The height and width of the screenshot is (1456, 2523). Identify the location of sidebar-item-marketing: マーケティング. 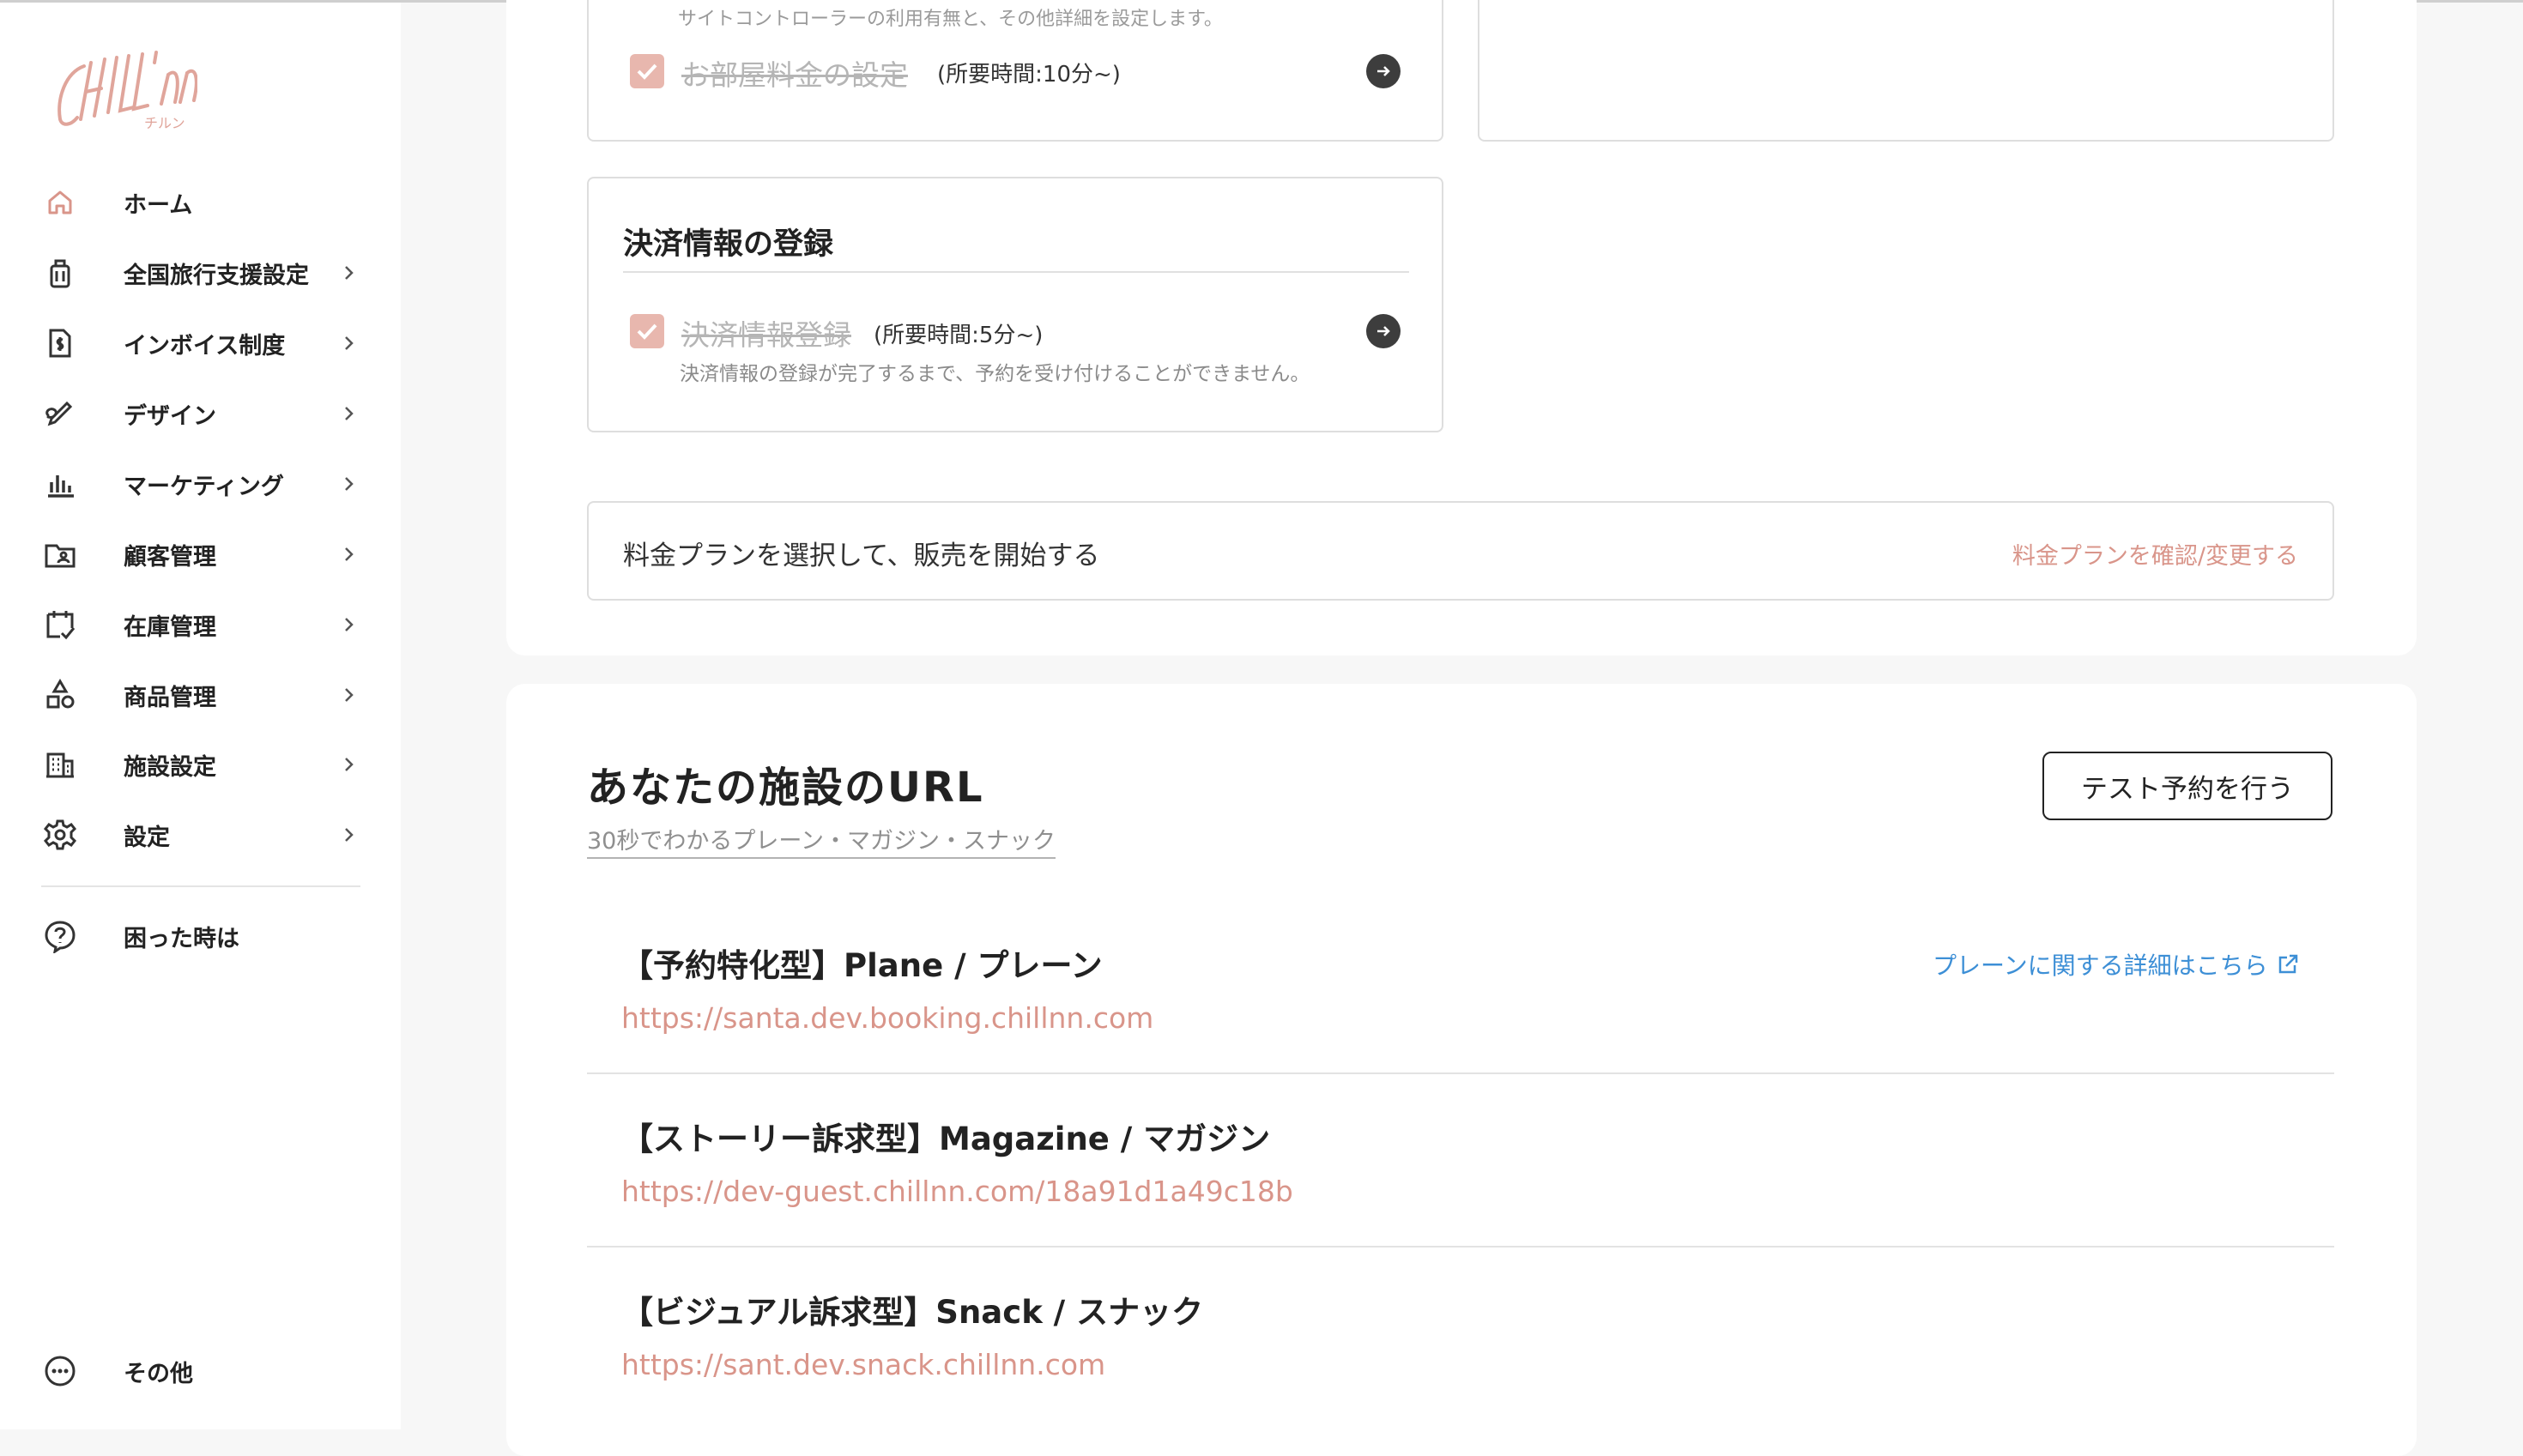
(200, 484).